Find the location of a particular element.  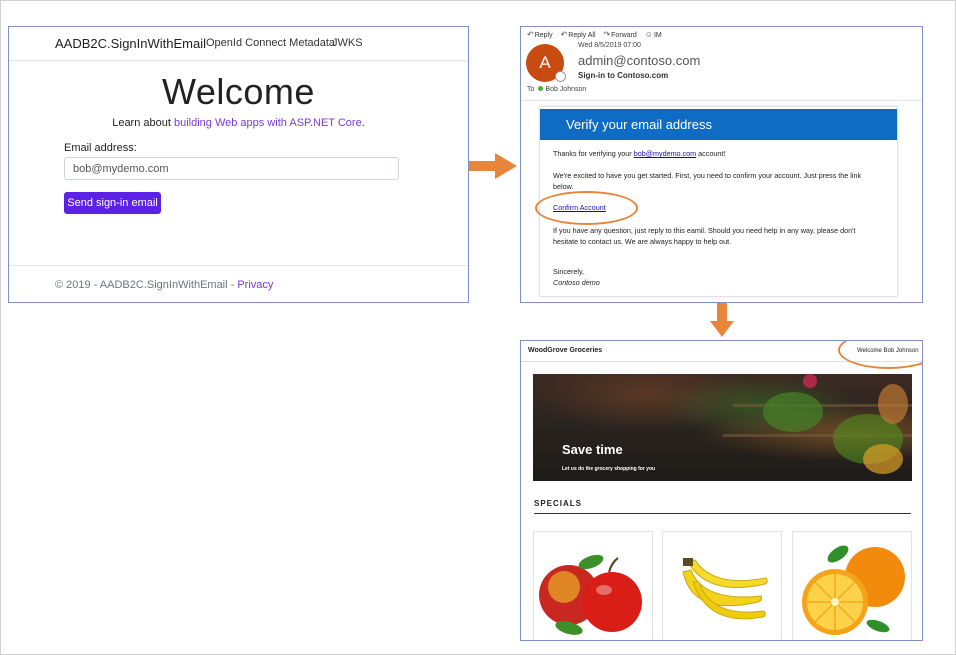

product-card-bananas is located at coordinates (722, 585).